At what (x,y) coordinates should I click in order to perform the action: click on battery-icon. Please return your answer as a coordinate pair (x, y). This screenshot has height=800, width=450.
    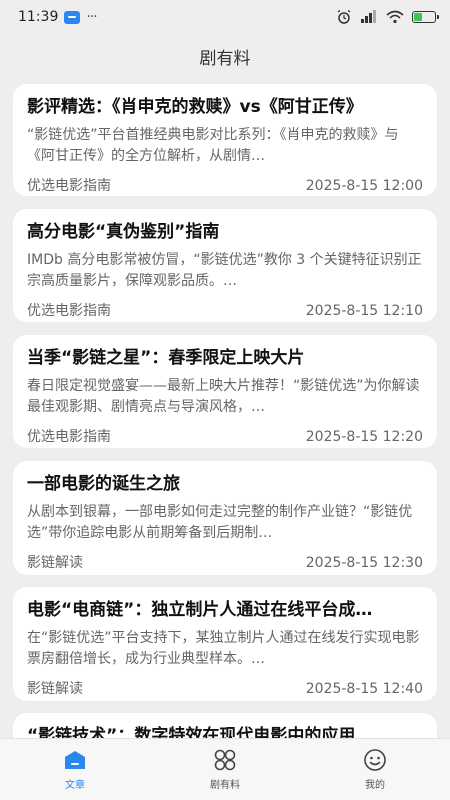
    Looking at the image, I should click on (425, 17).